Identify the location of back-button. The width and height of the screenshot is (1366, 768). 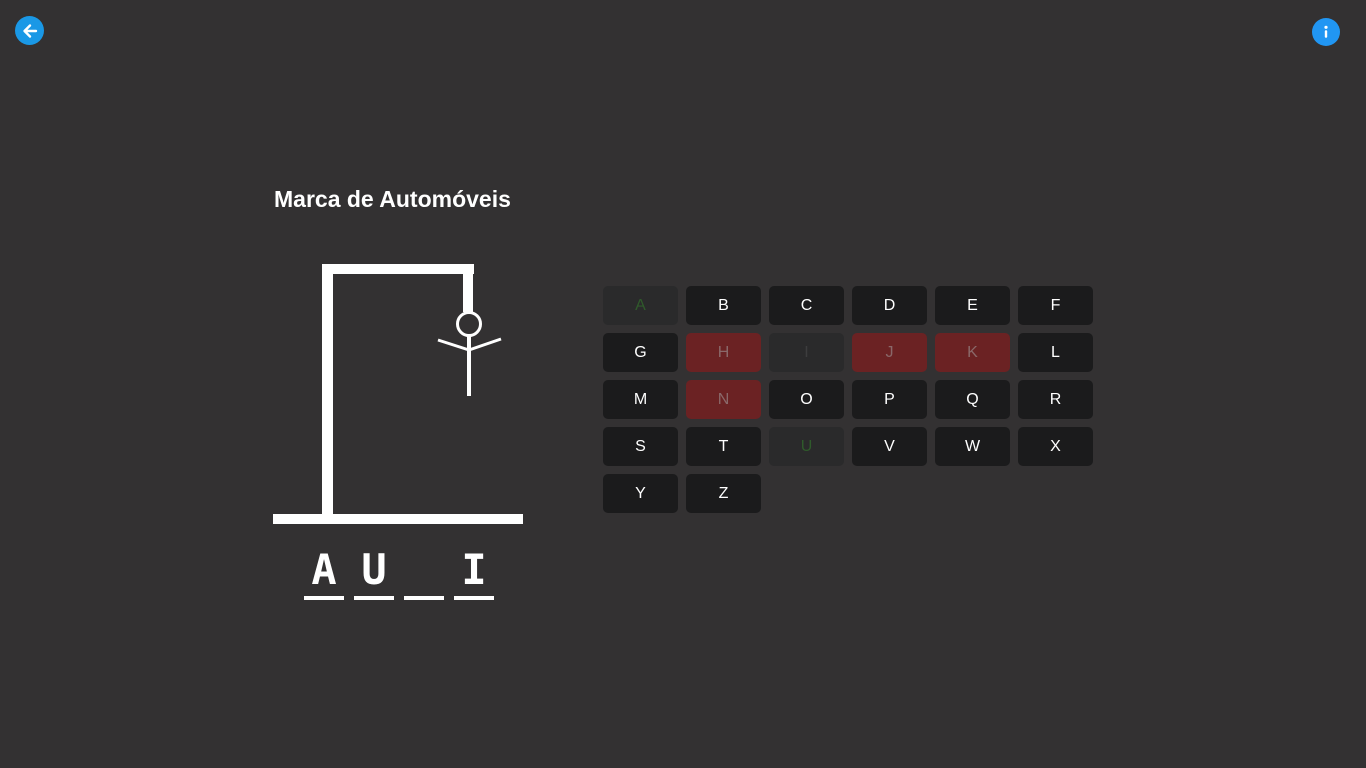
(29, 30).